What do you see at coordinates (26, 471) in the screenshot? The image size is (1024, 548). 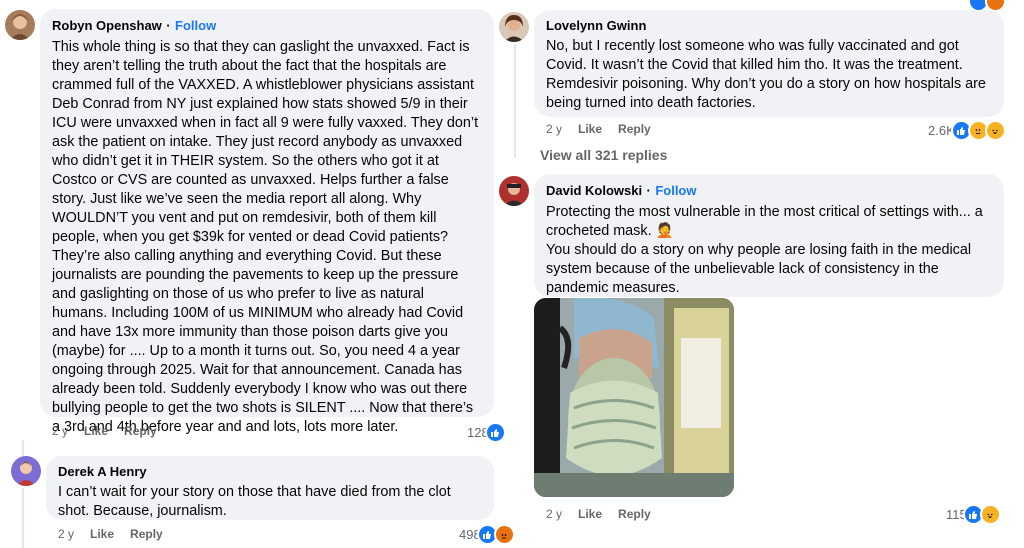 I see `avatar-derek` at bounding box center [26, 471].